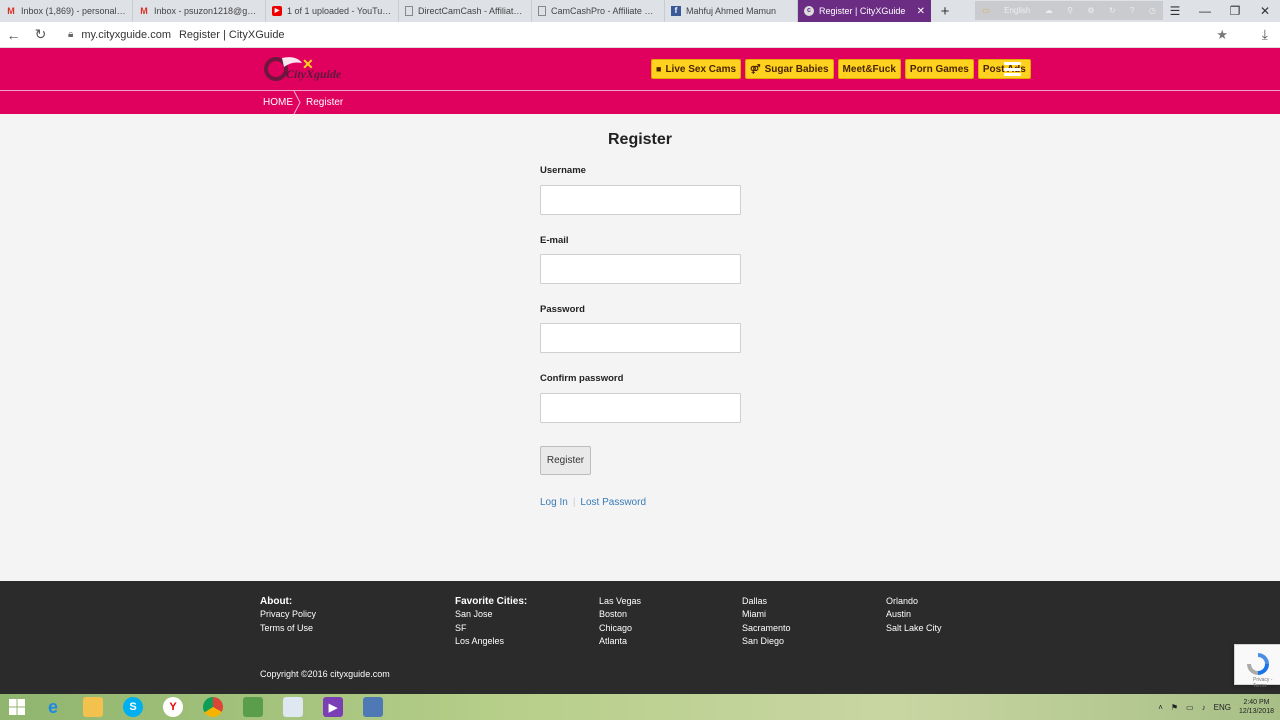 Image resolution: width=1280 pixels, height=720 pixels. What do you see at coordinates (126, 35) in the screenshot?
I see `url-text: my.cityxguide.com` at bounding box center [126, 35].